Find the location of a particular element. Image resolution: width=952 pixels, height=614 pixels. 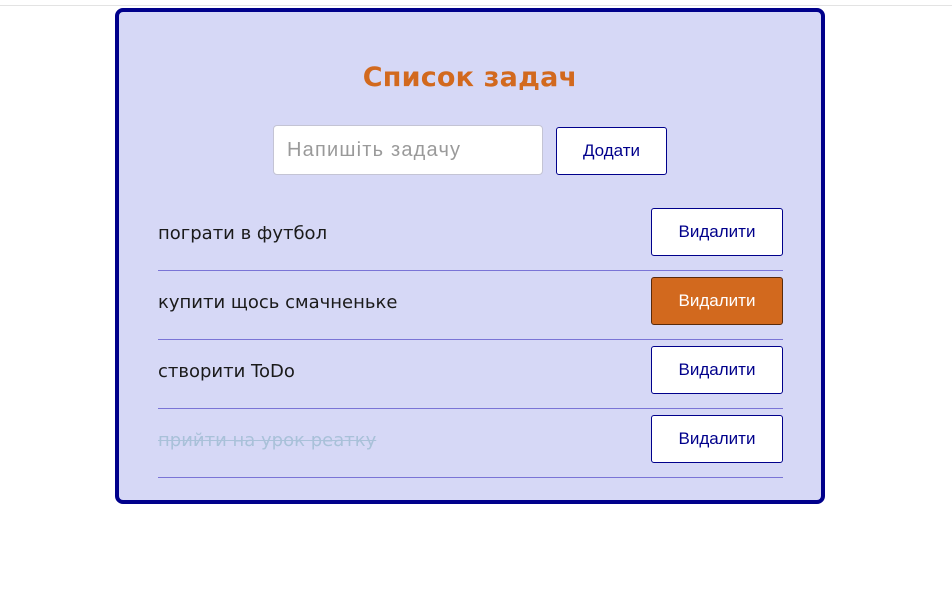

task-item: створити ToDo Видалити is located at coordinates (470, 374).